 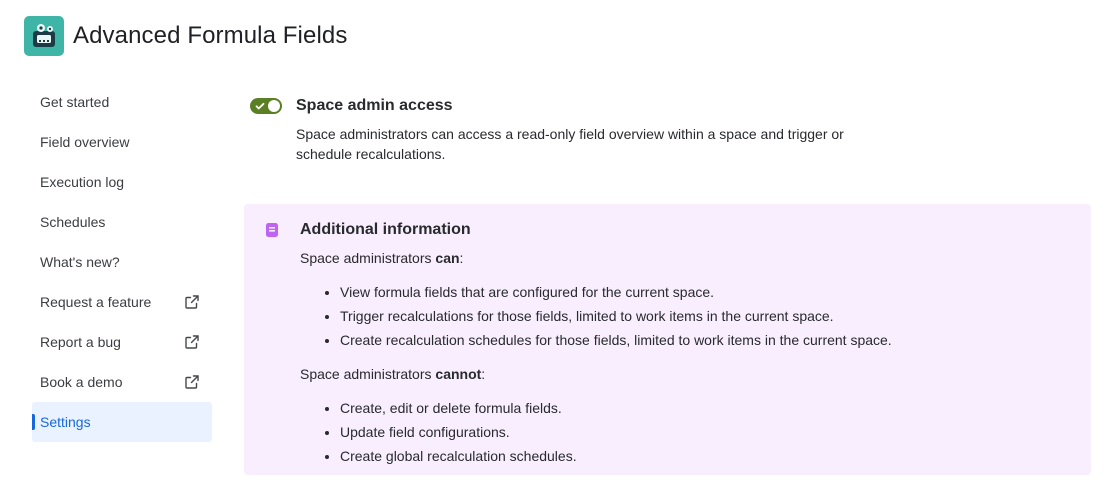 What do you see at coordinates (75, 102) in the screenshot?
I see `sidebar-item-label: Get started` at bounding box center [75, 102].